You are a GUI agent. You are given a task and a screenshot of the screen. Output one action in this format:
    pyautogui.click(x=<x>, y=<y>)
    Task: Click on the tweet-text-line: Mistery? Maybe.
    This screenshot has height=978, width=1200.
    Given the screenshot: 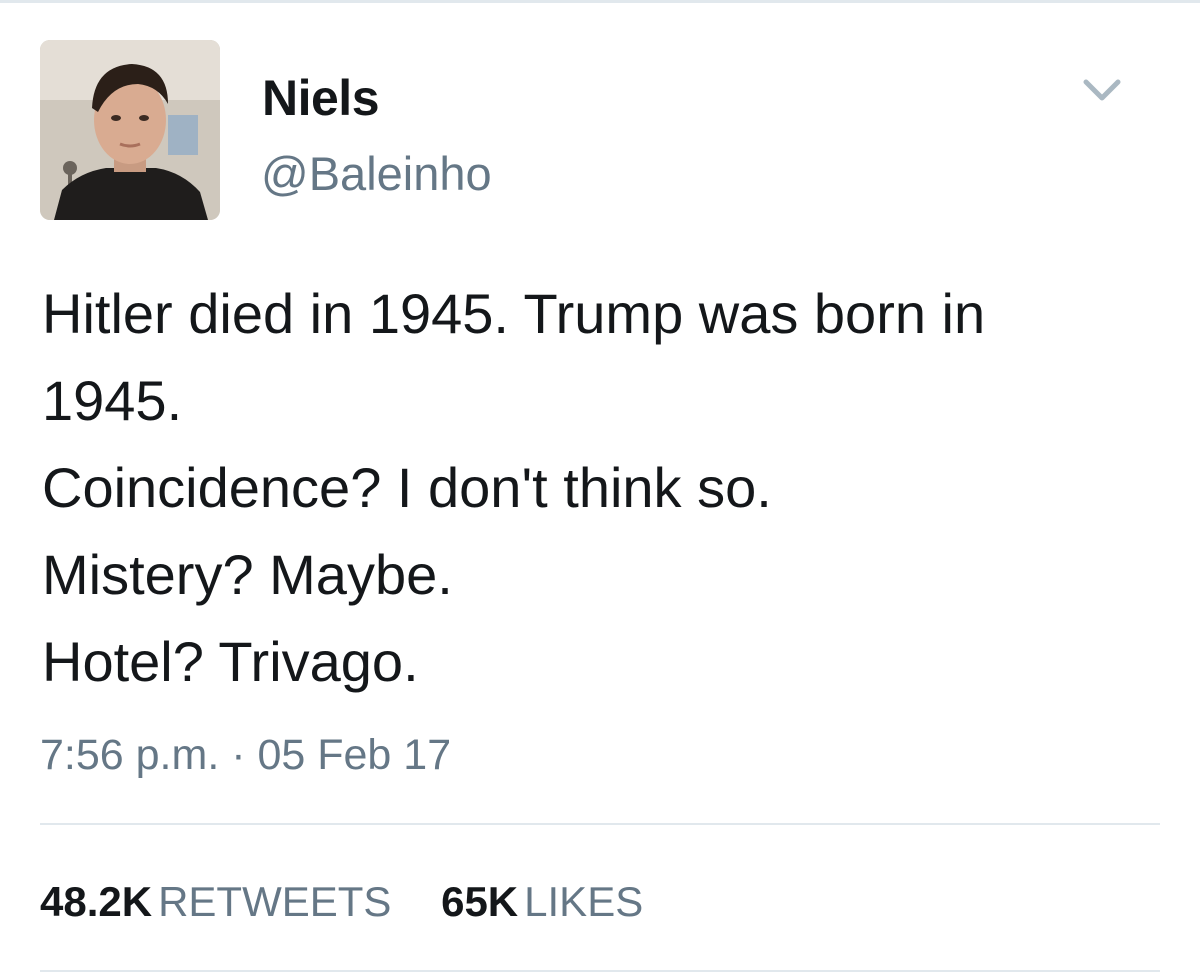 What is the action you would take?
    pyautogui.click(x=247, y=574)
    